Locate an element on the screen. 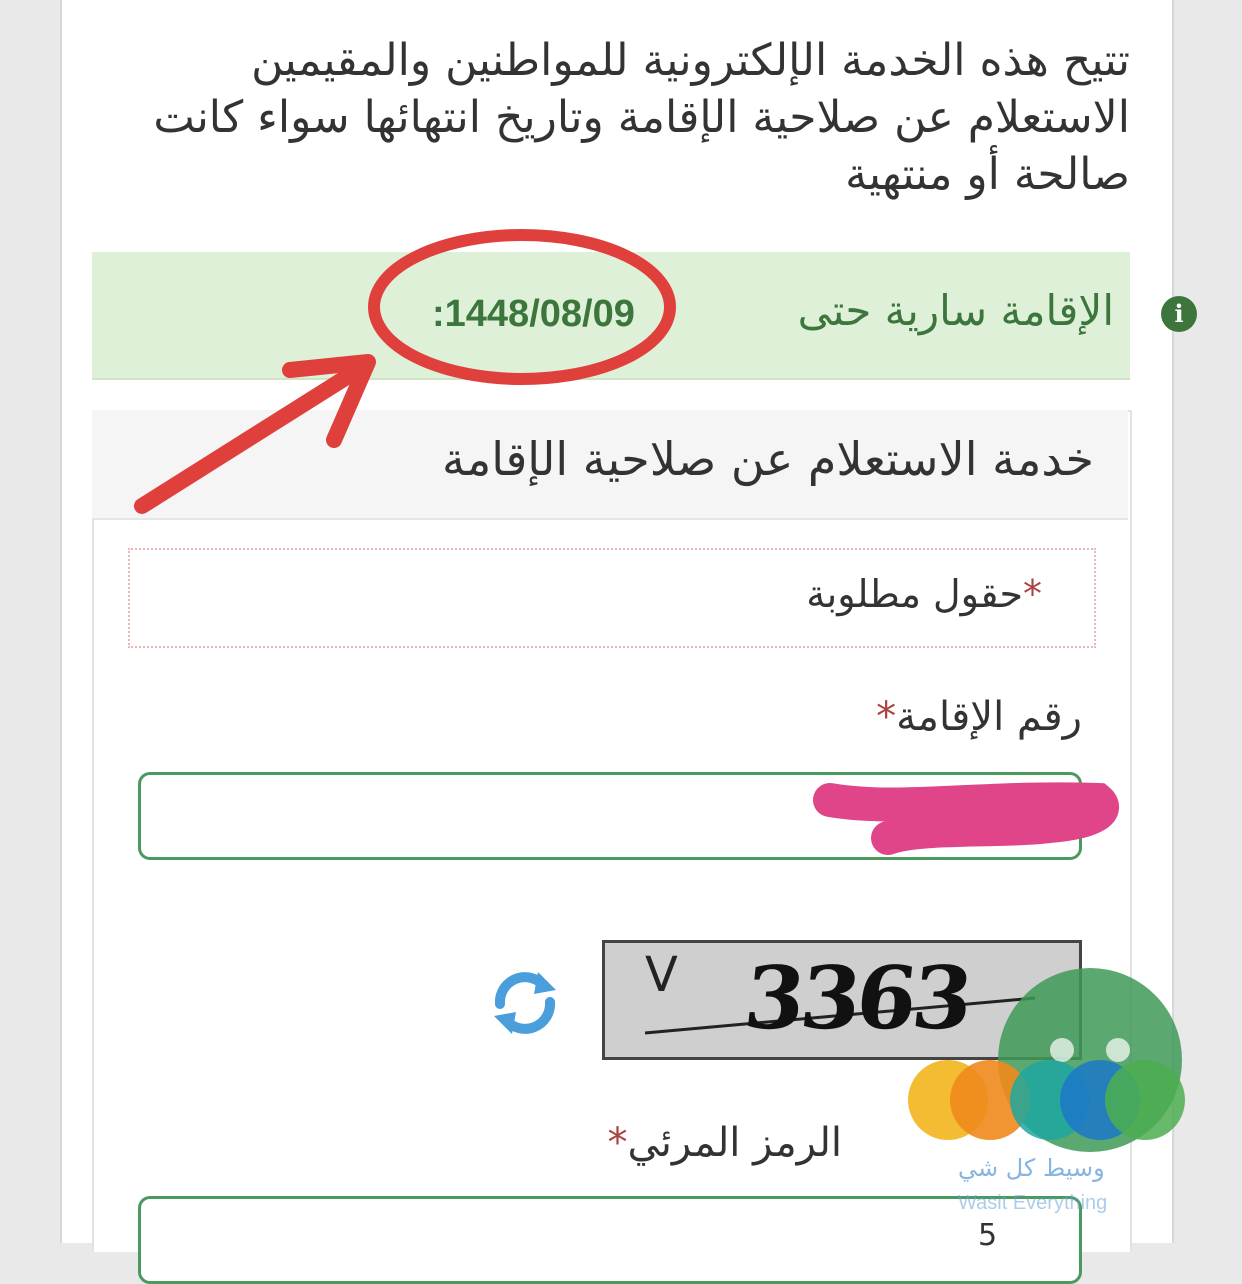 This screenshot has width=1242, height=1284. captcha-code: 3363 is located at coordinates (856, 998).